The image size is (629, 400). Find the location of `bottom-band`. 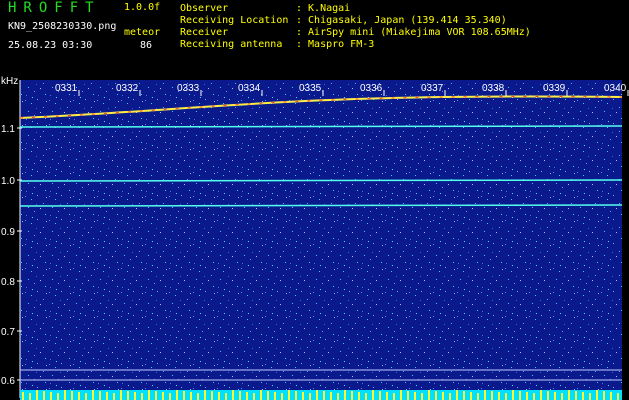

bottom-band is located at coordinates (321, 395).